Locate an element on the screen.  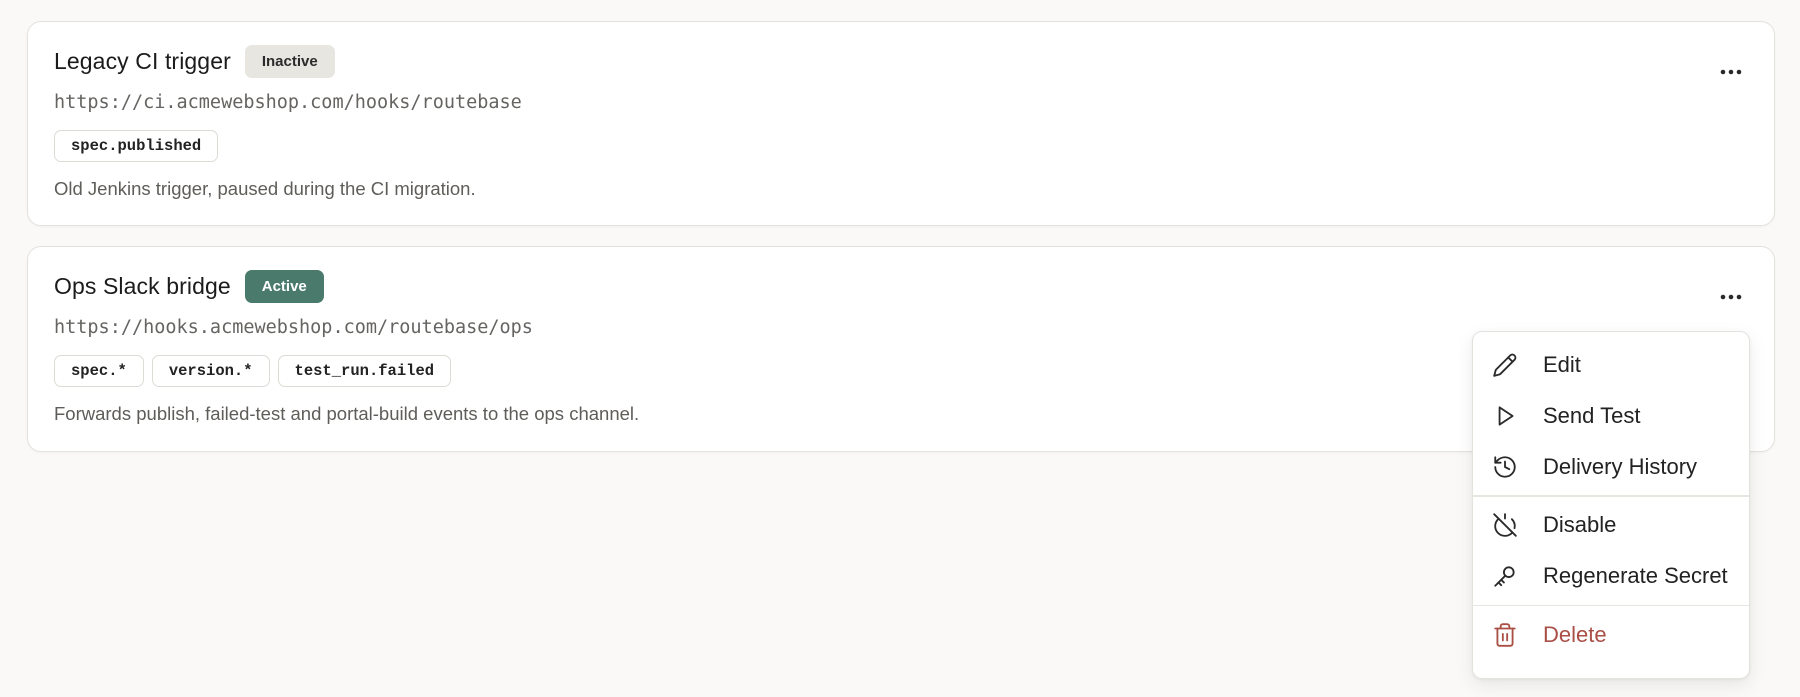
key-icon is located at coordinates (1505, 576).